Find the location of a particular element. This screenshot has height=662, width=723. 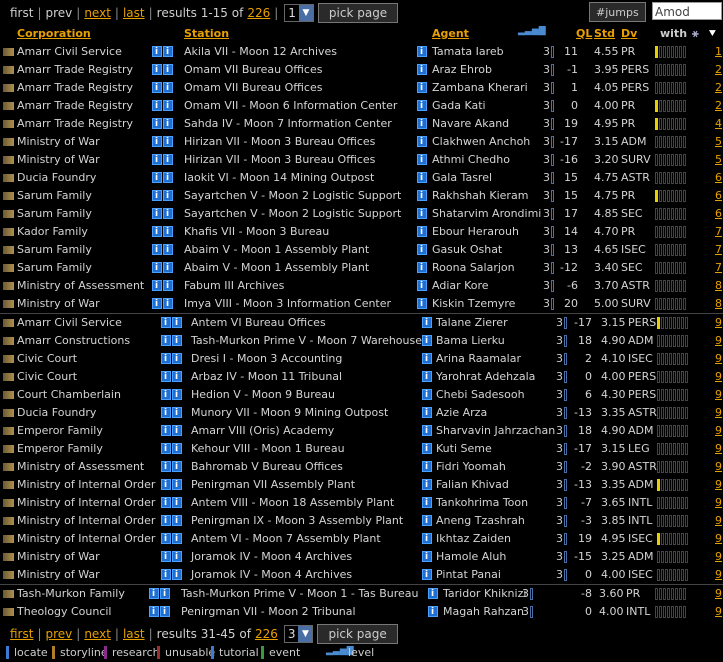

station-name: Omam VII - Moon 6 Information Center is located at coordinates (290, 106).